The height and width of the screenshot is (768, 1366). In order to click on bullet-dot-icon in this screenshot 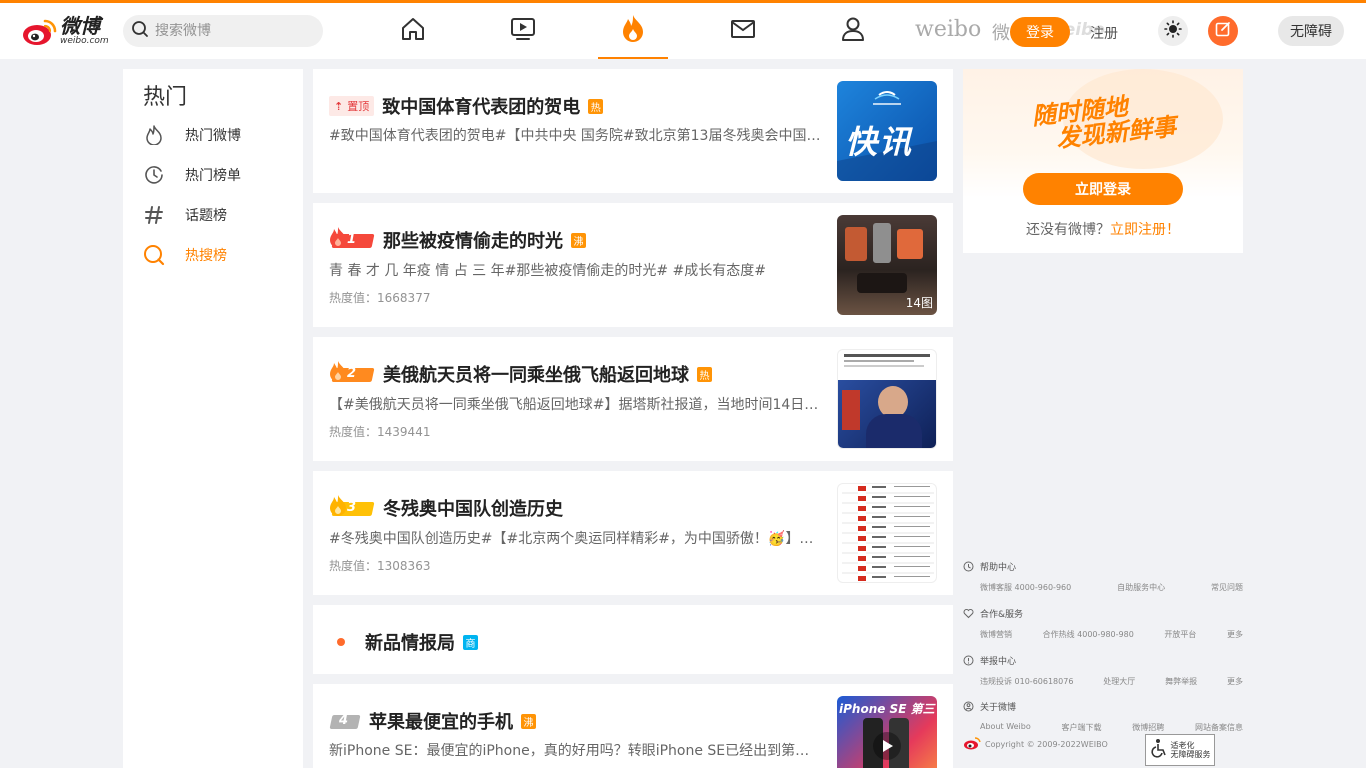, I will do `click(341, 642)`.